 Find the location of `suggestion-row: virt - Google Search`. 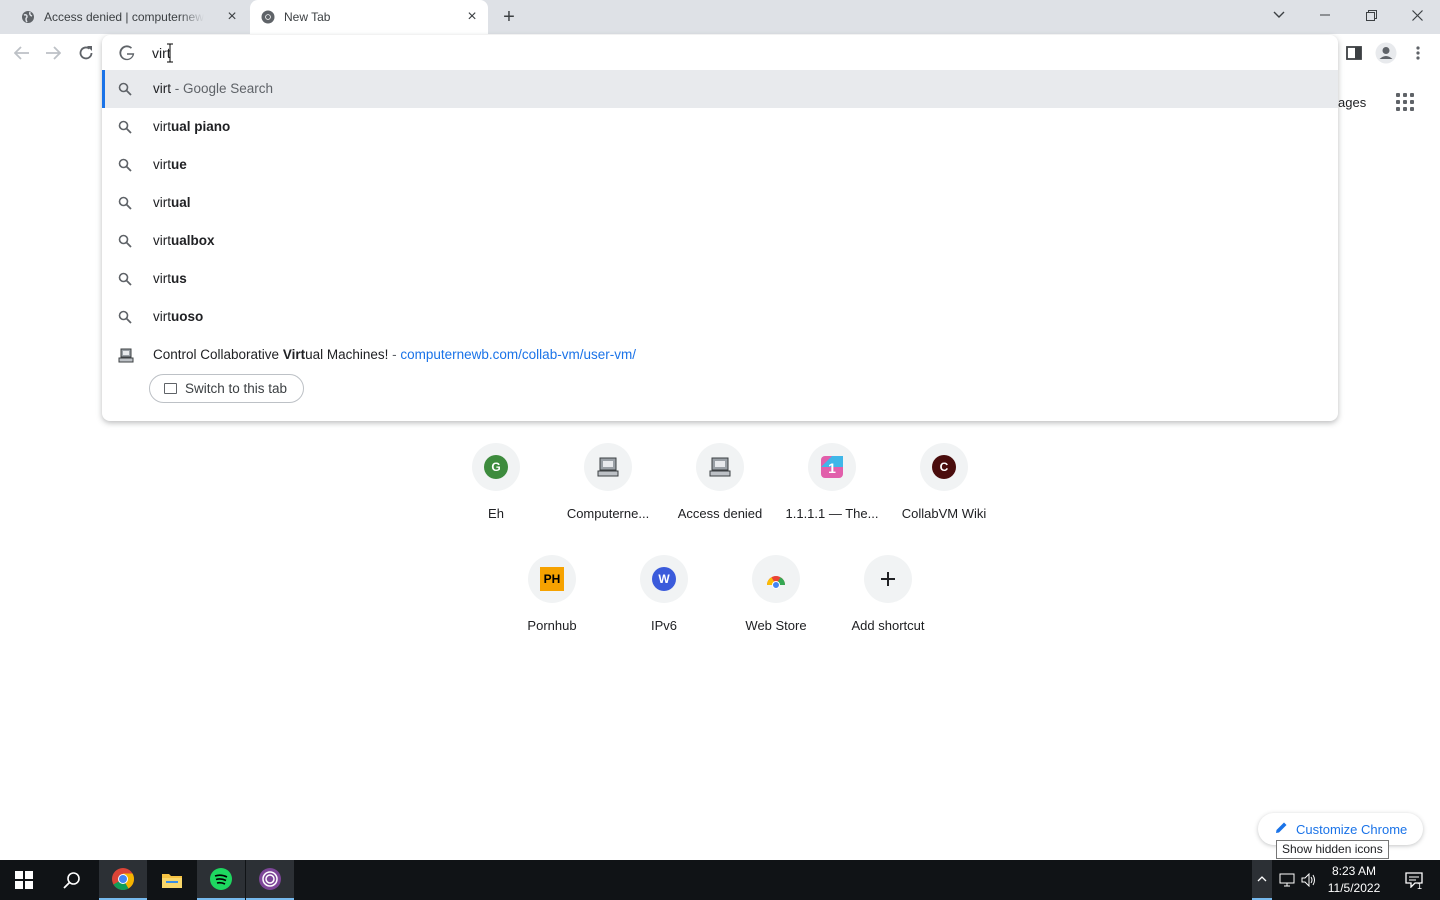

suggestion-row: virt - Google Search is located at coordinates (720, 89).